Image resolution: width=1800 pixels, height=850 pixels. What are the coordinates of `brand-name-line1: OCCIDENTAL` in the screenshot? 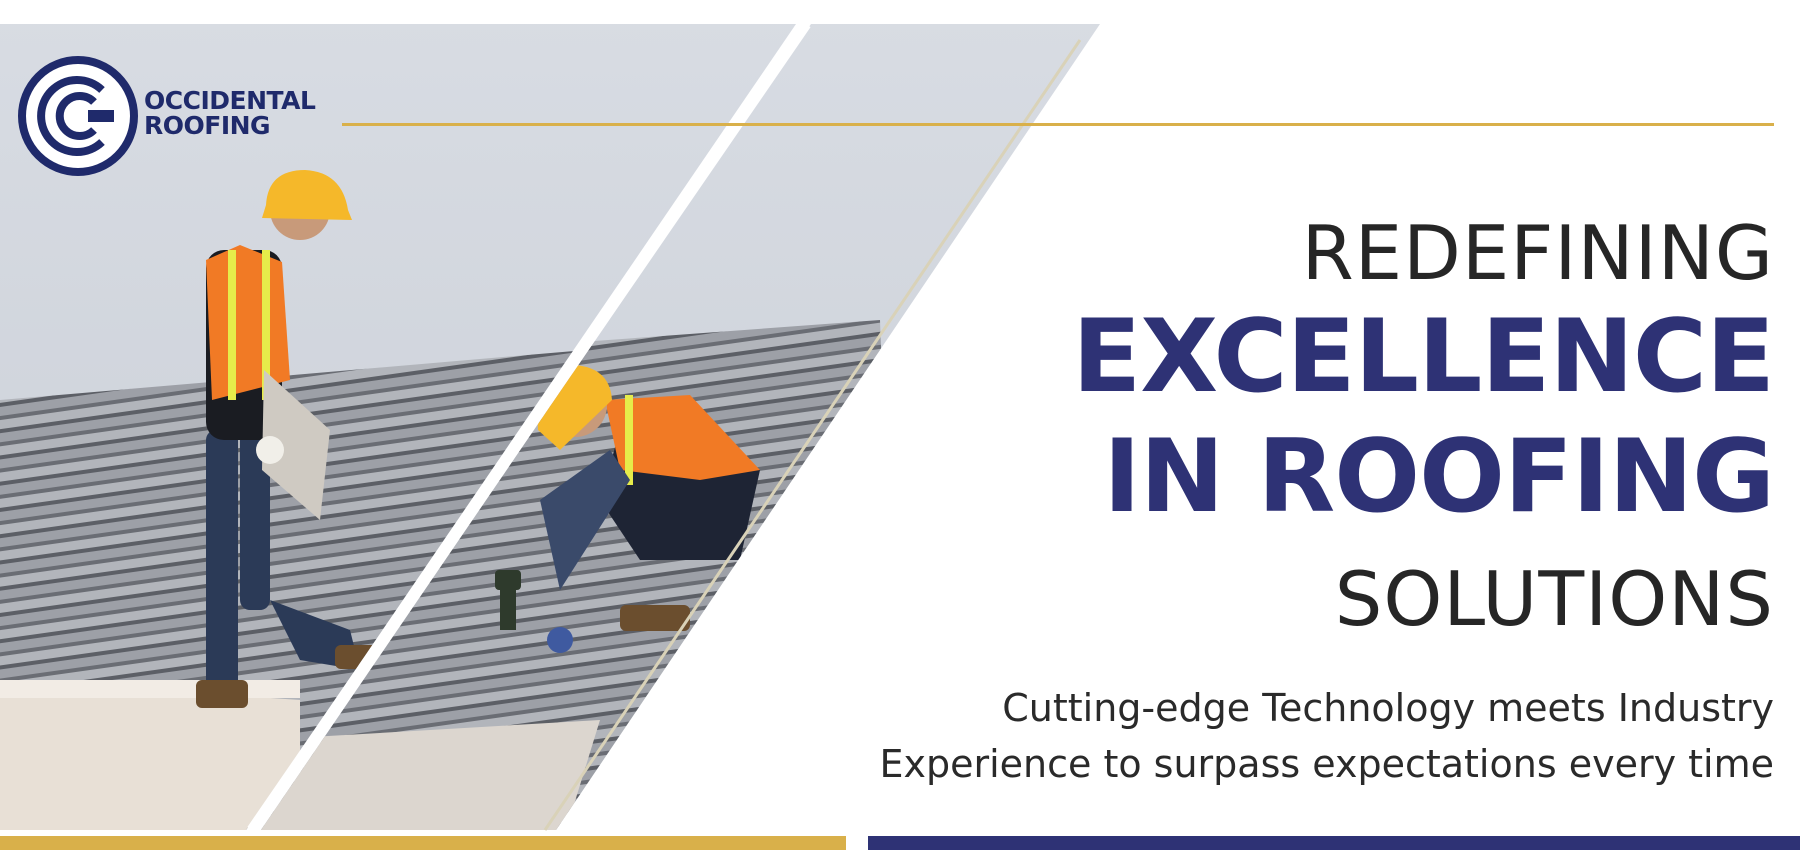 It's located at (230, 100).